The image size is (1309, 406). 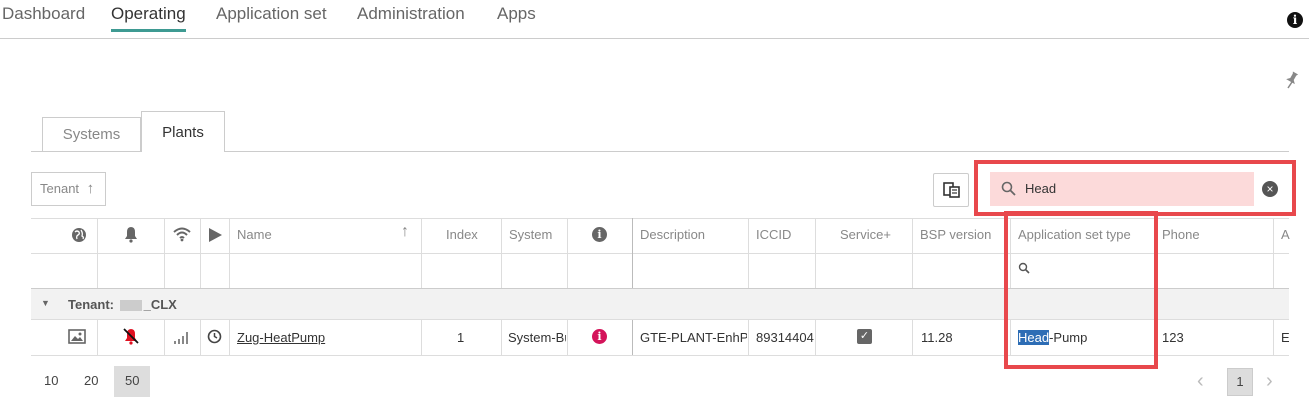 What do you see at coordinates (45, 303) in the screenshot?
I see `collapse-caret-icon: ▼` at bounding box center [45, 303].